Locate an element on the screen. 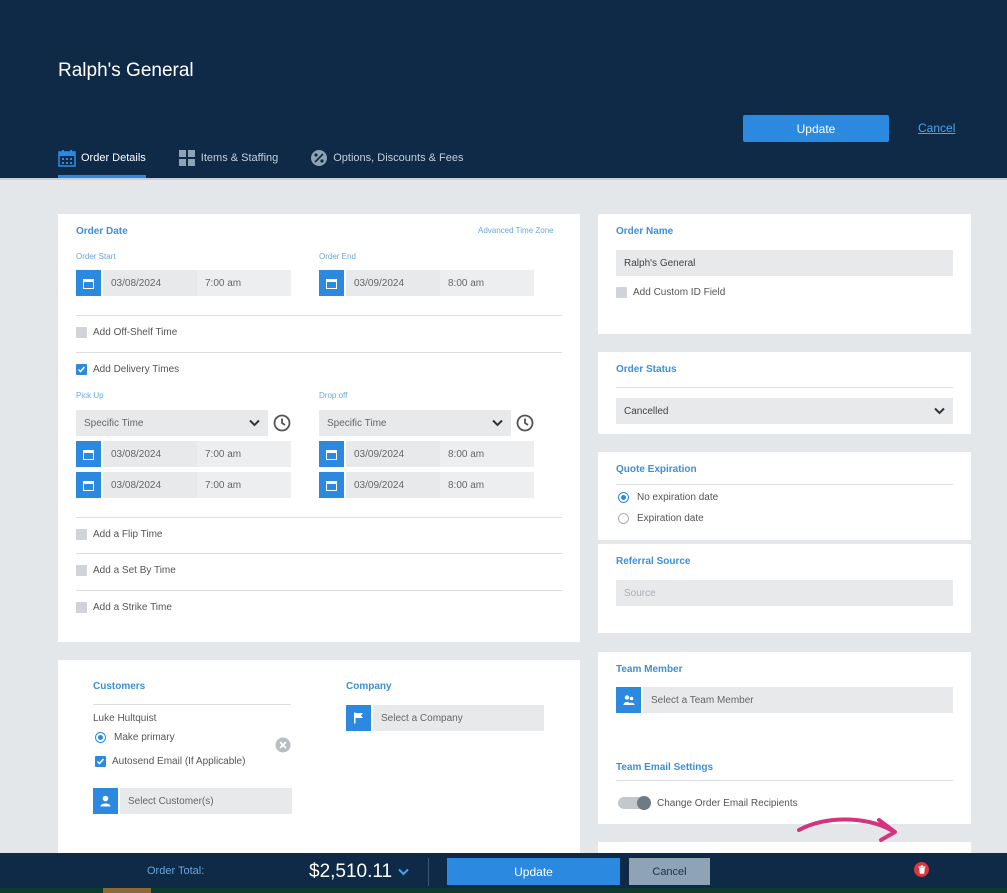  end-date-calendar-button is located at coordinates (331, 283).